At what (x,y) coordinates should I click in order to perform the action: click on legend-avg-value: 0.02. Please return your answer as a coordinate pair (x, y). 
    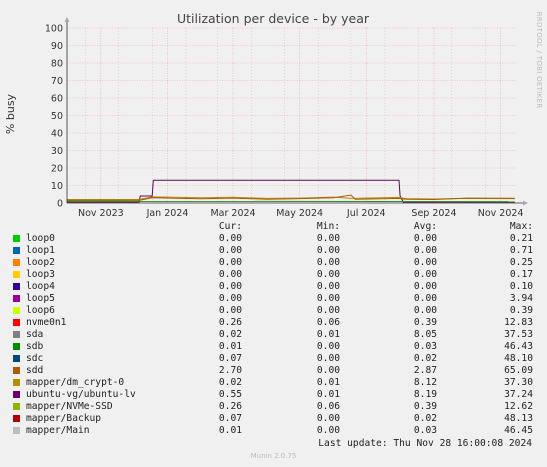
    Looking at the image, I should click on (425, 418).